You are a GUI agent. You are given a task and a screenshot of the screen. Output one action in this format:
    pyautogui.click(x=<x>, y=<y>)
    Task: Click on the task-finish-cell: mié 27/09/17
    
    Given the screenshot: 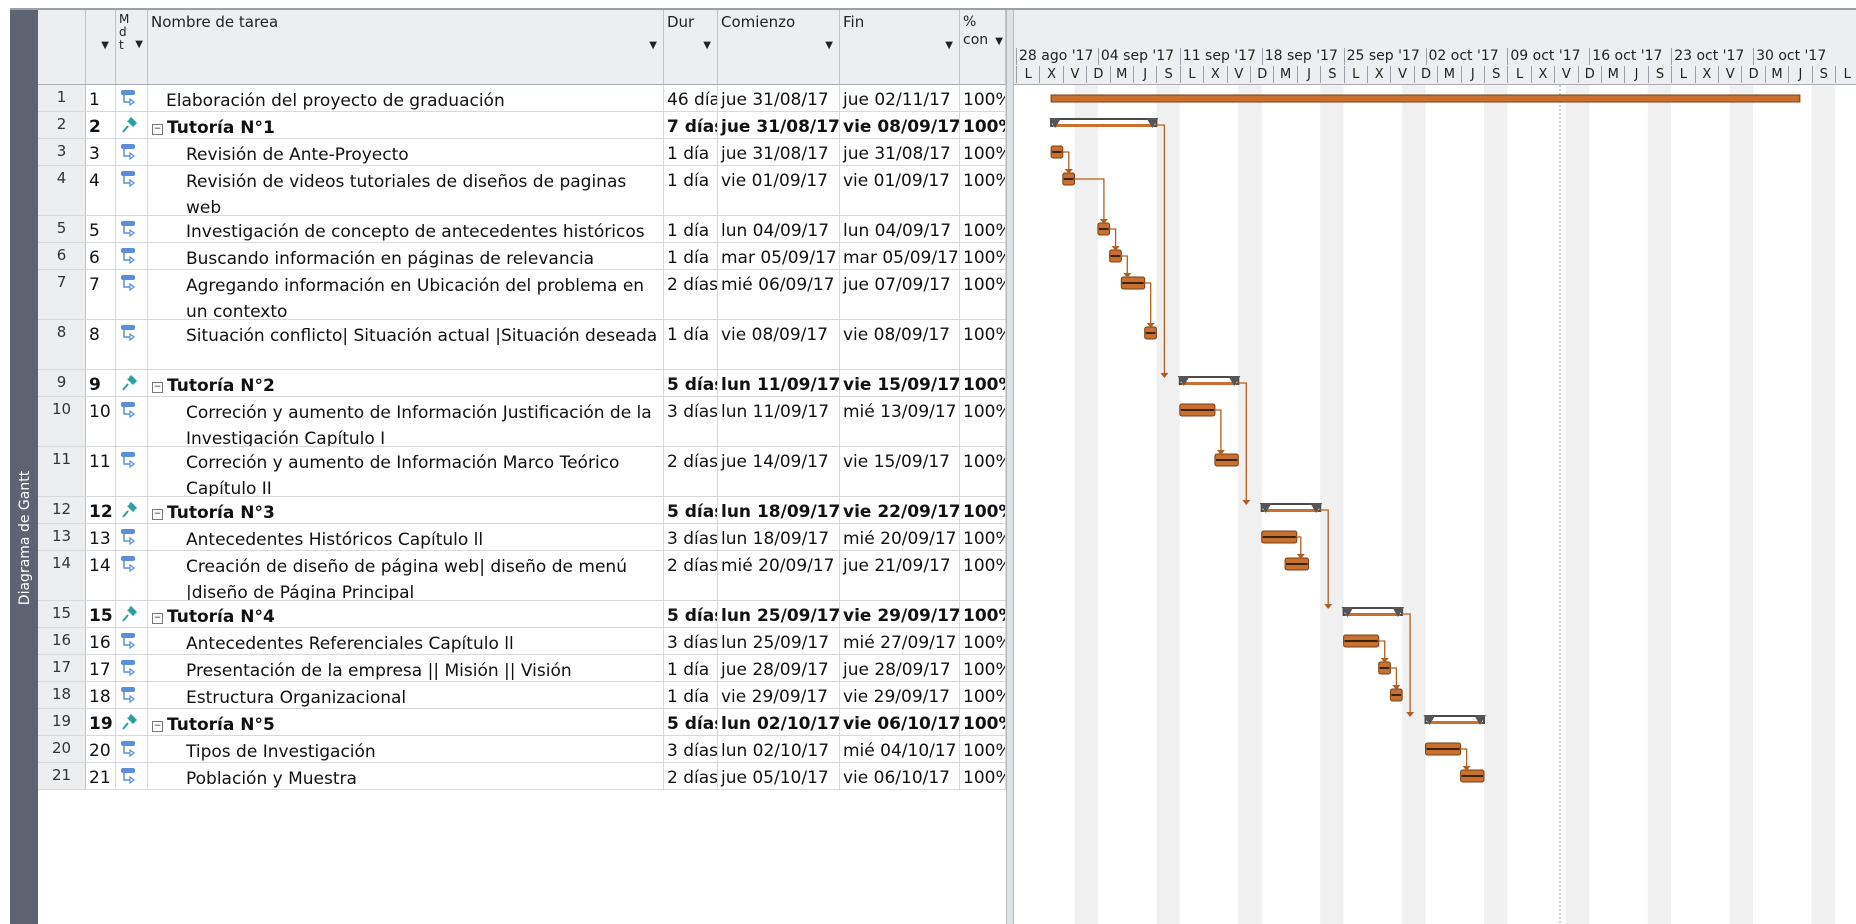 What is the action you would take?
    pyautogui.click(x=900, y=641)
    